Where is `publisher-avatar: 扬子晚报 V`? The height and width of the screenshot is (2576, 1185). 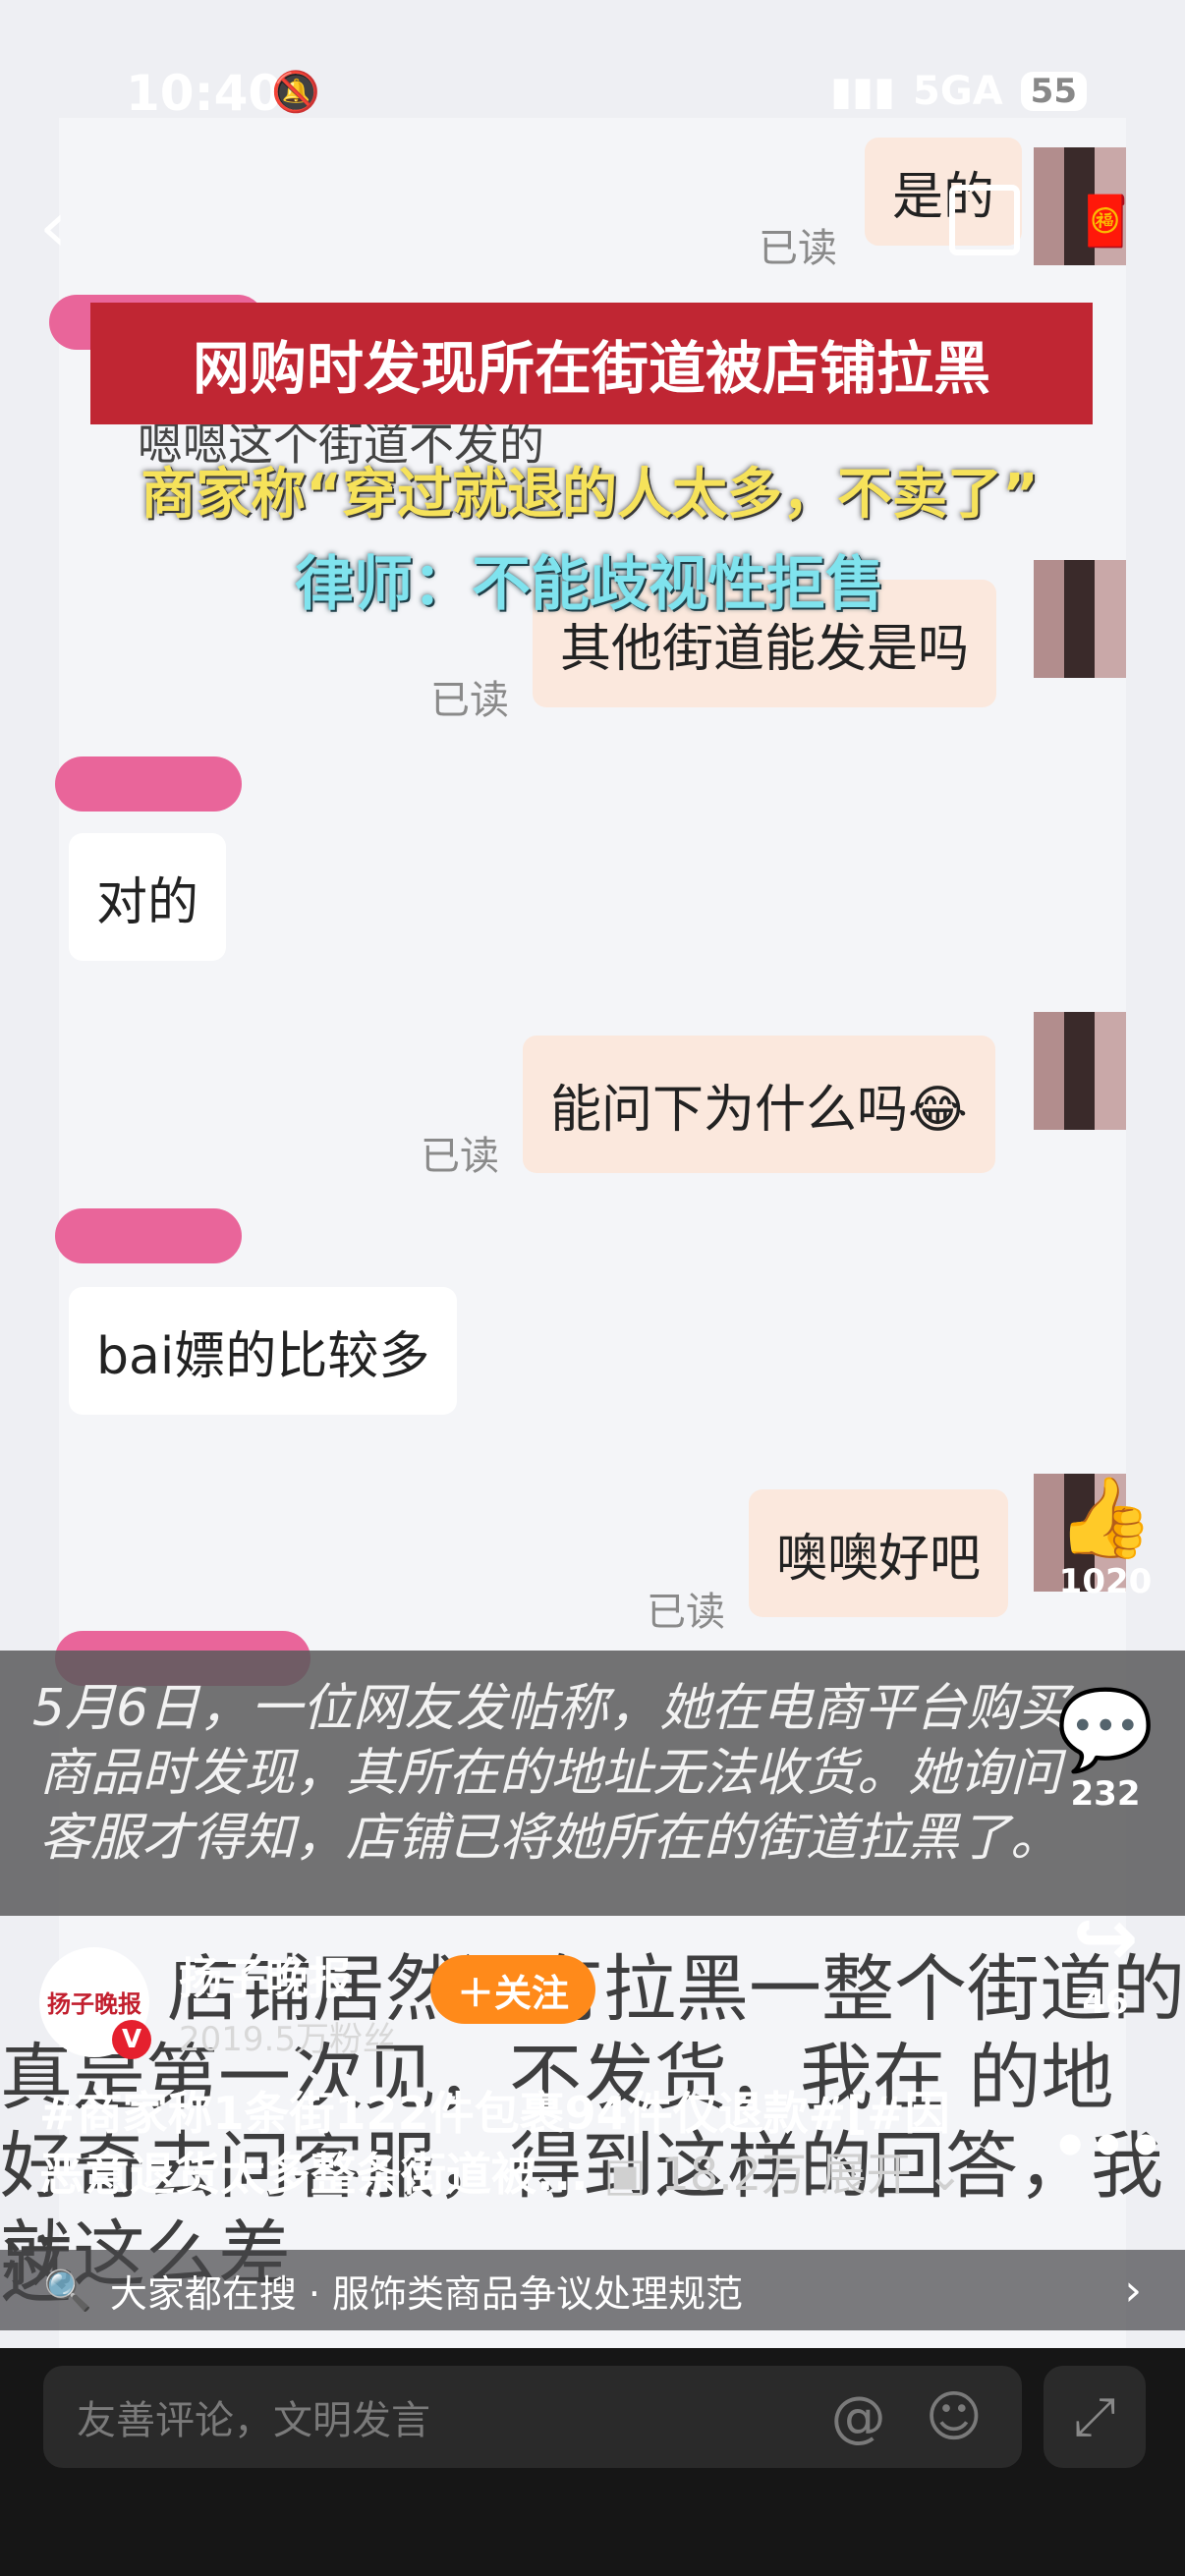
publisher-avatar: 扬子晚报 V is located at coordinates (95, 2002).